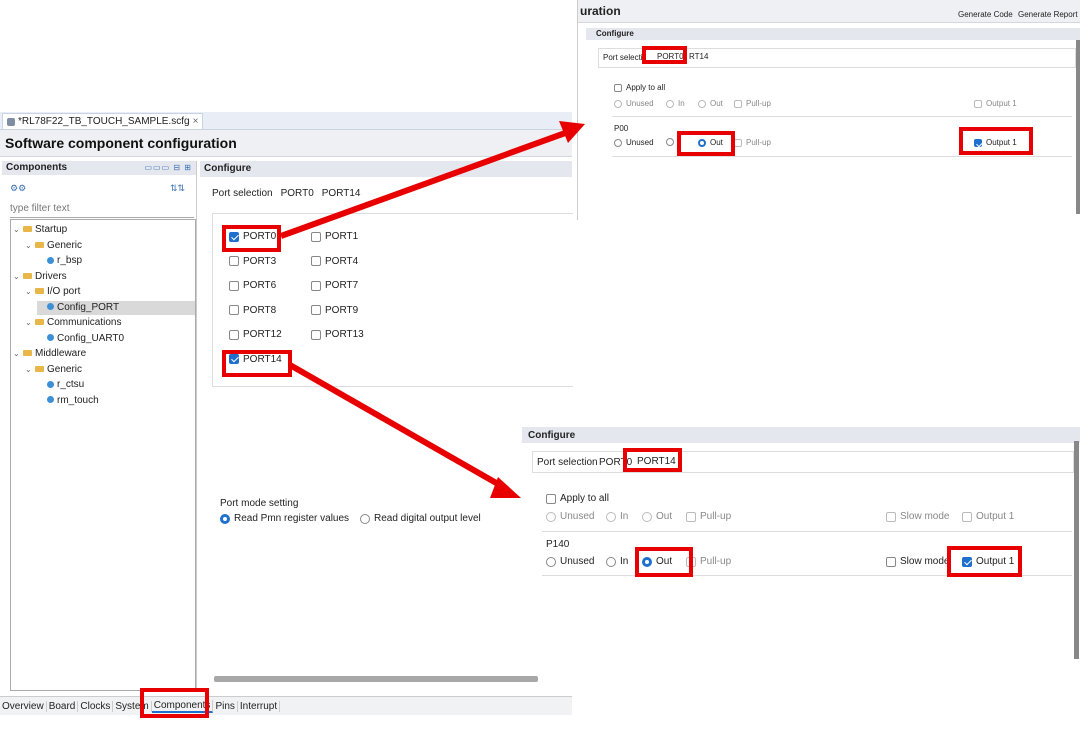 The image size is (1080, 733). What do you see at coordinates (334, 310) in the screenshot?
I see `port-checkbox-port9: PORT9` at bounding box center [334, 310].